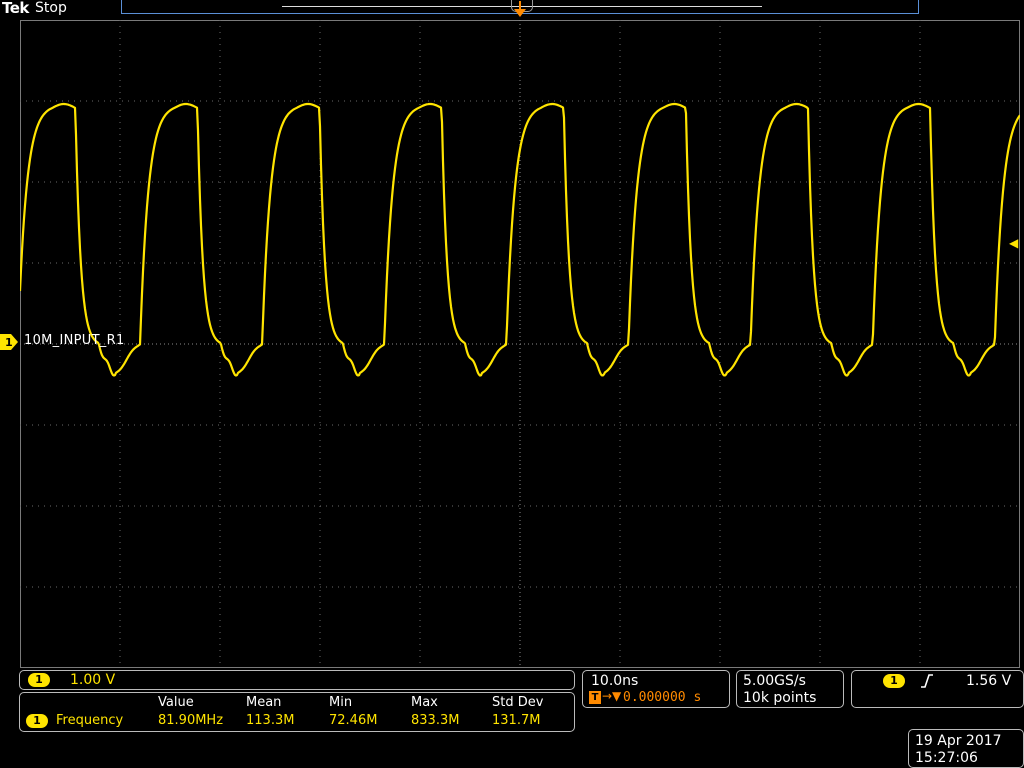 The width and height of the screenshot is (1024, 768). I want to click on measurement-min: 72.46M, so click(353, 720).